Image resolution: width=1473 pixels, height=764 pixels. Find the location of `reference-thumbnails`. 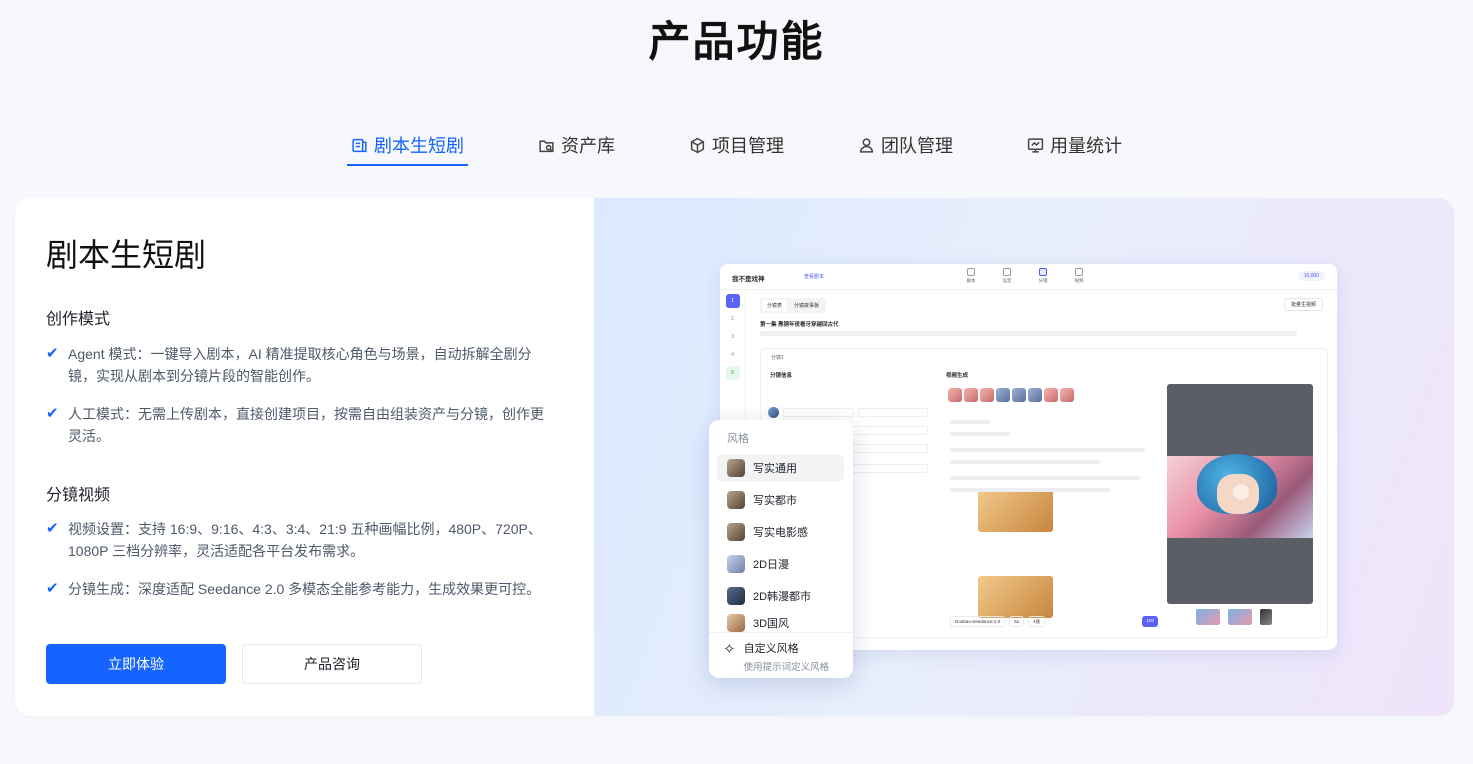

reference-thumbnails is located at coordinates (1011, 395).